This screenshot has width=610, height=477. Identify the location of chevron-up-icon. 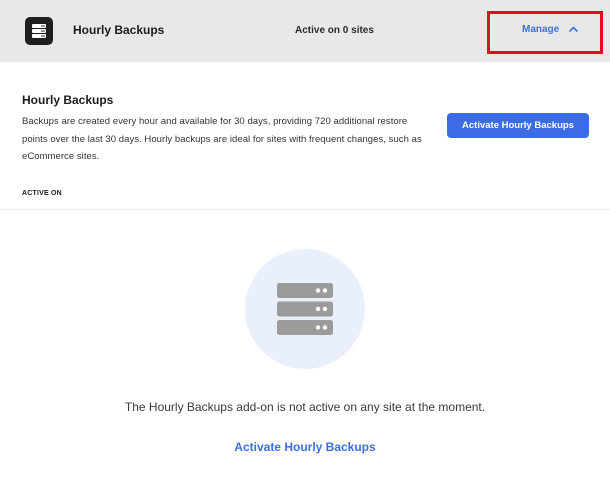
(574, 29).